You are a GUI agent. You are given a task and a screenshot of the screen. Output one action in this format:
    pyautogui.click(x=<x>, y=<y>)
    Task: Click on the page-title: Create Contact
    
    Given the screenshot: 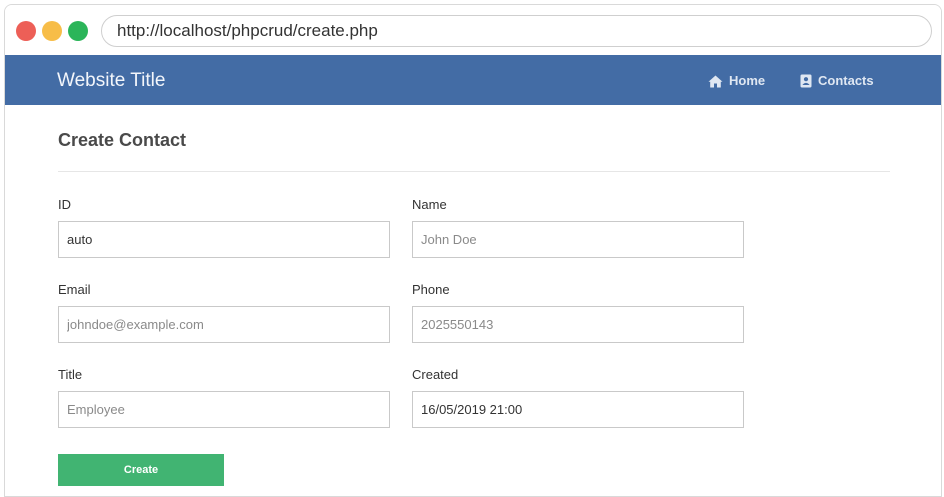 What is the action you would take?
    pyautogui.click(x=122, y=140)
    